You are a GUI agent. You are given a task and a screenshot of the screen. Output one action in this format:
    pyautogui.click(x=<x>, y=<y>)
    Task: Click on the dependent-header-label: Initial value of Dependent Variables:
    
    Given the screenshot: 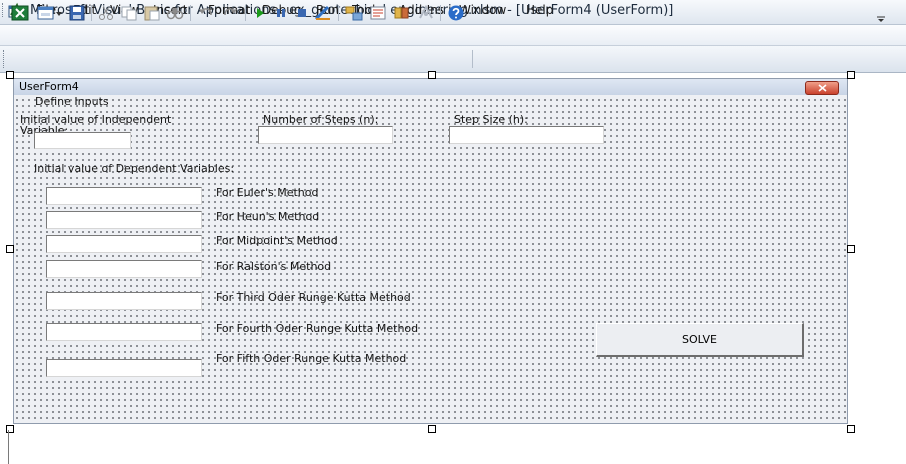 What is the action you would take?
    pyautogui.click(x=134, y=168)
    